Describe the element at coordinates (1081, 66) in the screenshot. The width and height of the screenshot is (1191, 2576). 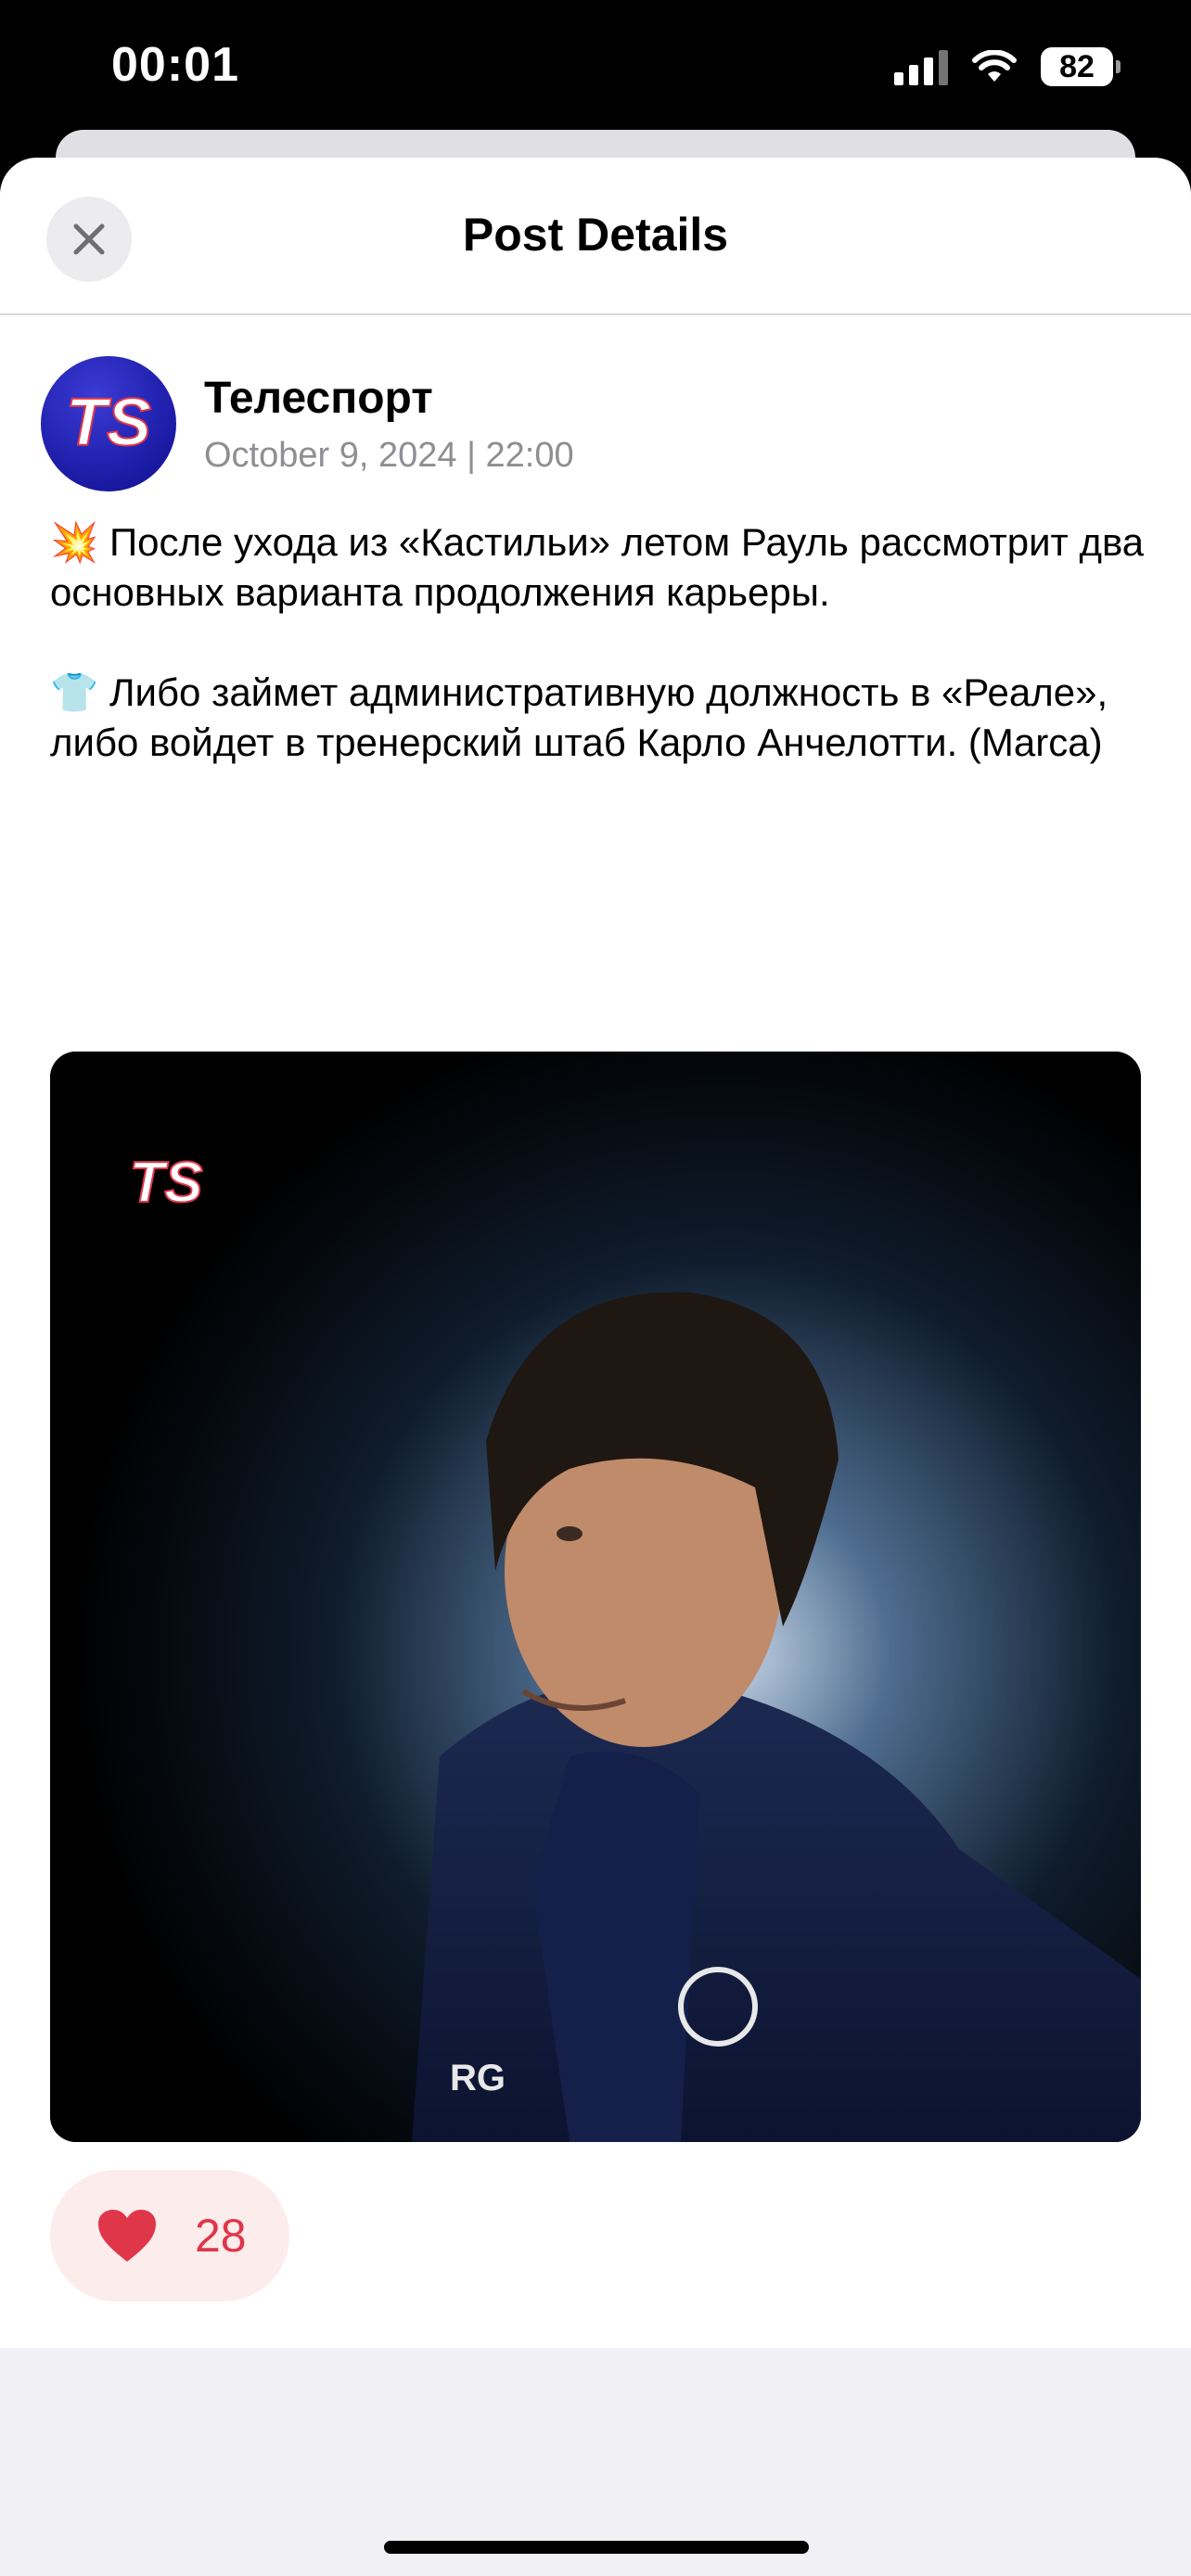
I see `battery-icon: 82` at that location.